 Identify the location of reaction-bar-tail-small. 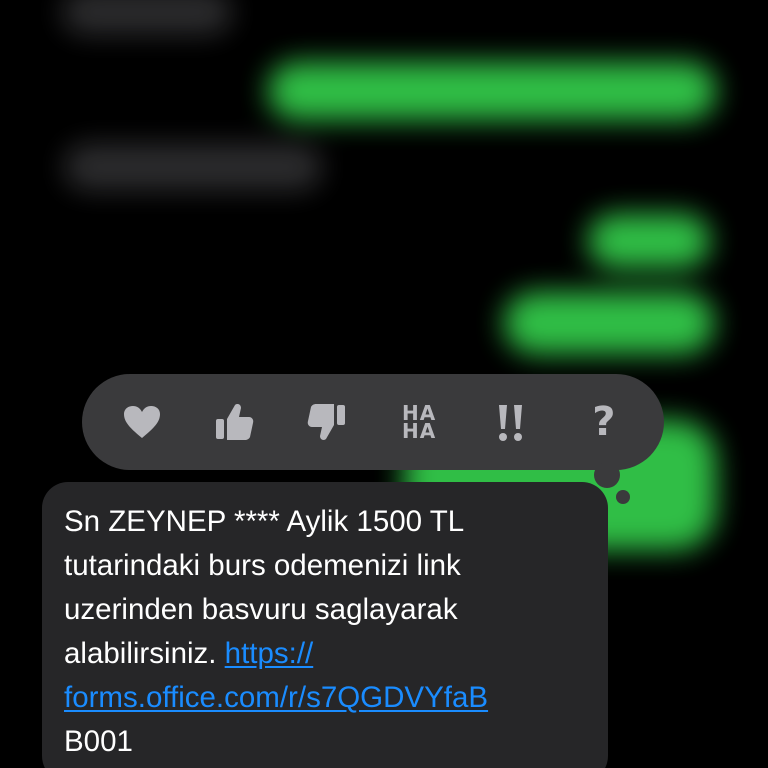
(623, 497).